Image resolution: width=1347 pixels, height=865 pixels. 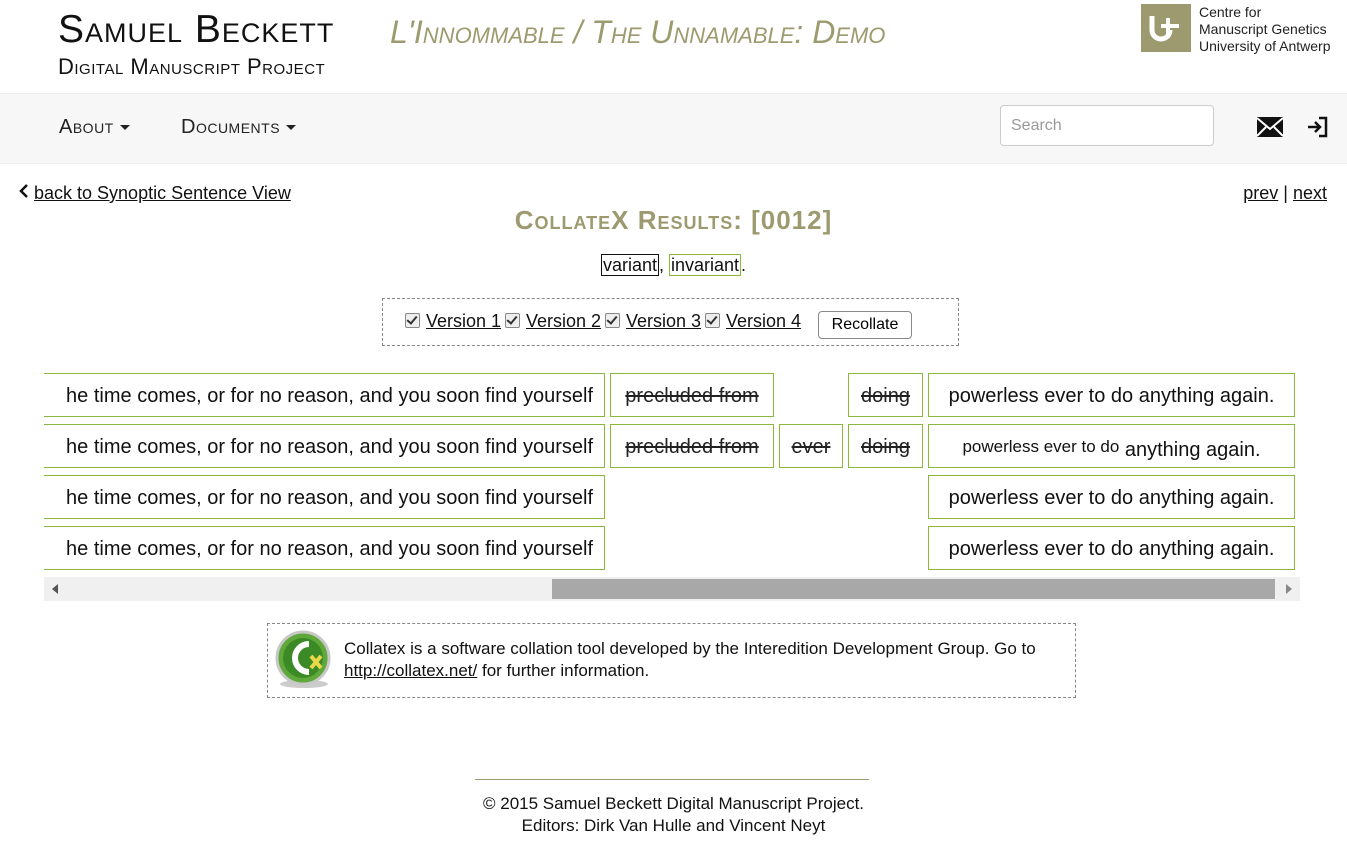 I want to click on cmg-logo-icon, so click(x=1166, y=28).